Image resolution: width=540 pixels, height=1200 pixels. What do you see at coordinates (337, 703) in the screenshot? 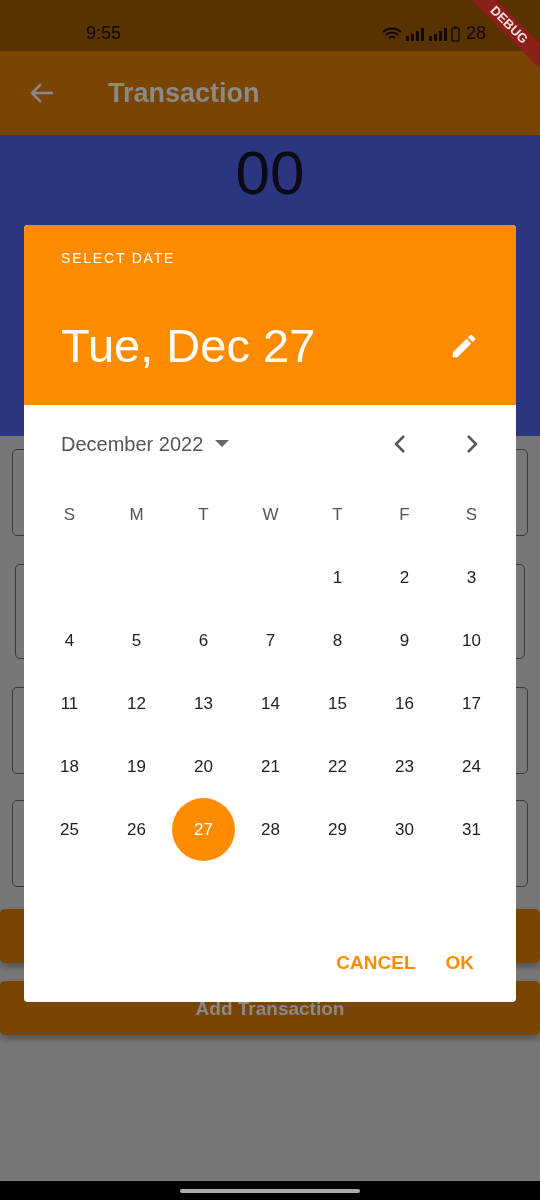
I see `calendar-day: 15` at bounding box center [337, 703].